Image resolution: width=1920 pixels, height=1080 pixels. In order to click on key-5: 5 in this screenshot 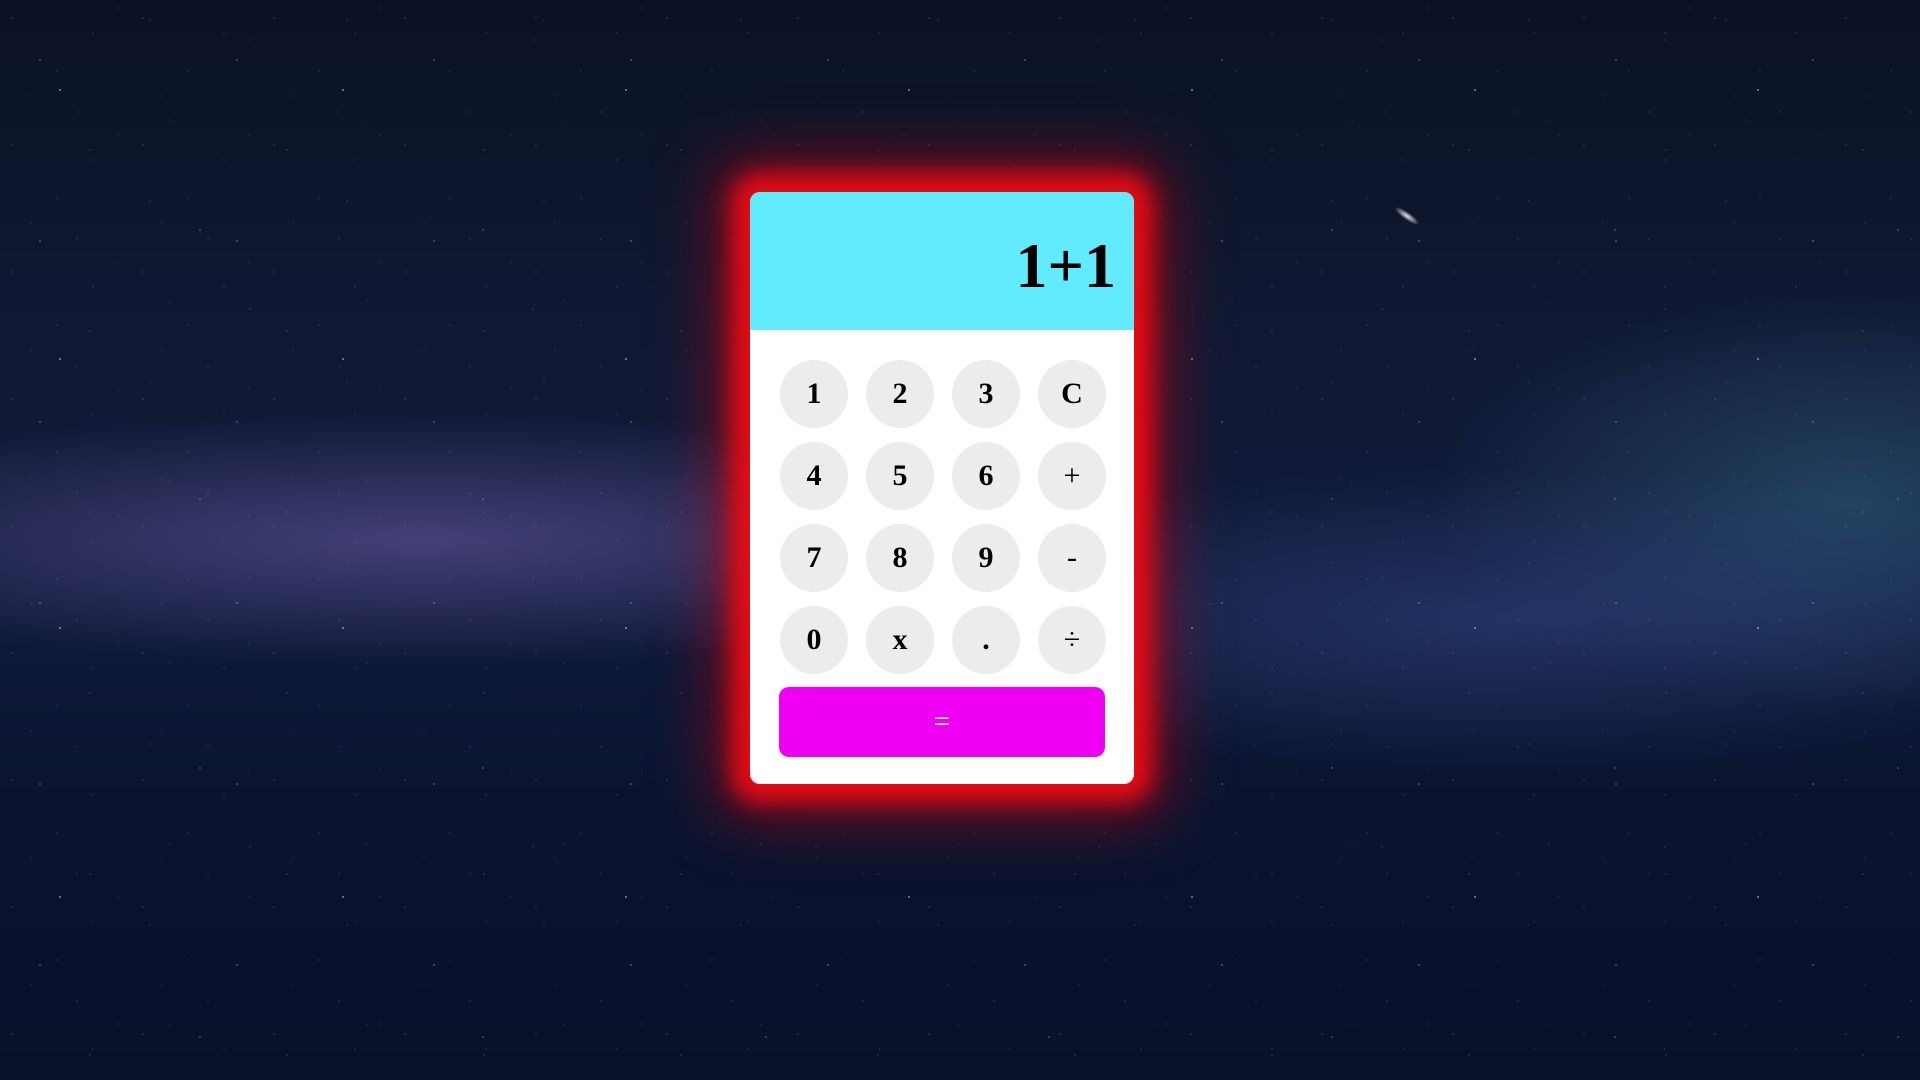, I will do `click(900, 476)`.